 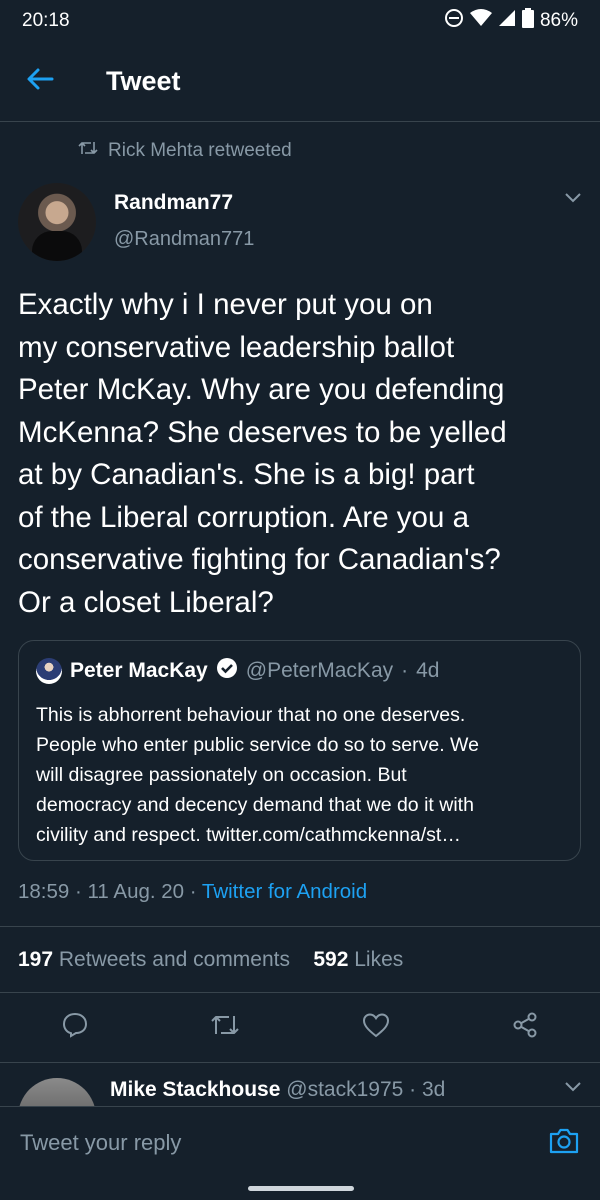 What do you see at coordinates (227, 671) in the screenshot?
I see `verified-badge-icon` at bounding box center [227, 671].